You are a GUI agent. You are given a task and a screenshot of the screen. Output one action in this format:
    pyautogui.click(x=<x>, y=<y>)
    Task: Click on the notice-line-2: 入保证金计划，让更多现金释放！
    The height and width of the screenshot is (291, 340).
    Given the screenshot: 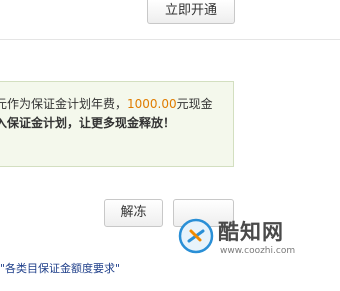 What is the action you would take?
    pyautogui.click(x=88, y=123)
    